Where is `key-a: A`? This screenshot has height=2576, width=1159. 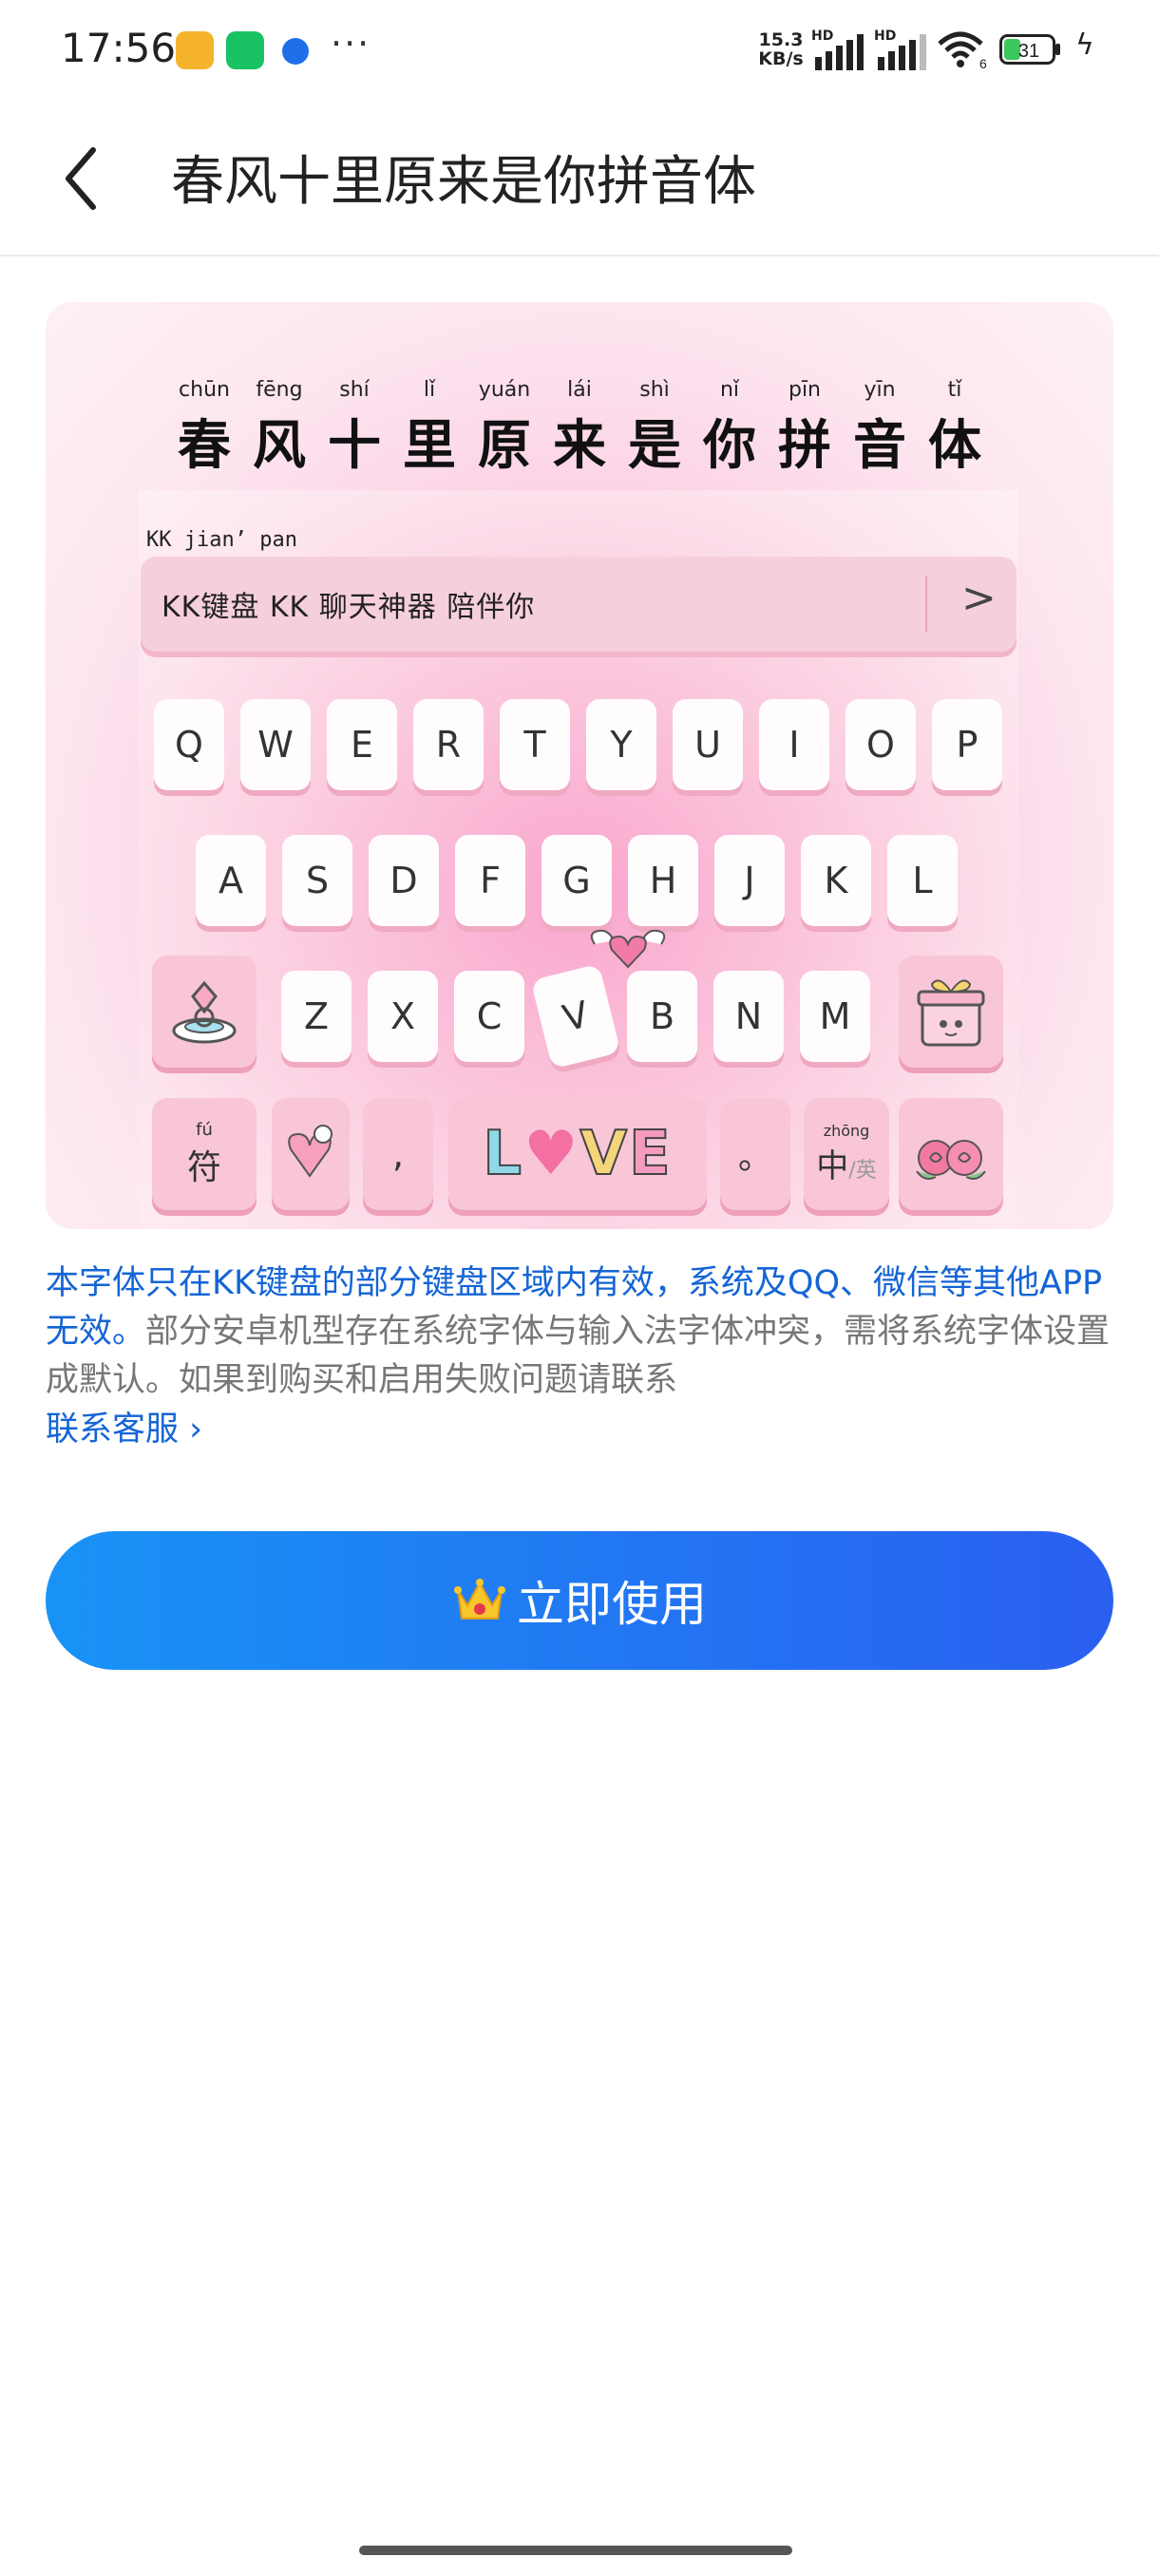 key-a: A is located at coordinates (231, 880).